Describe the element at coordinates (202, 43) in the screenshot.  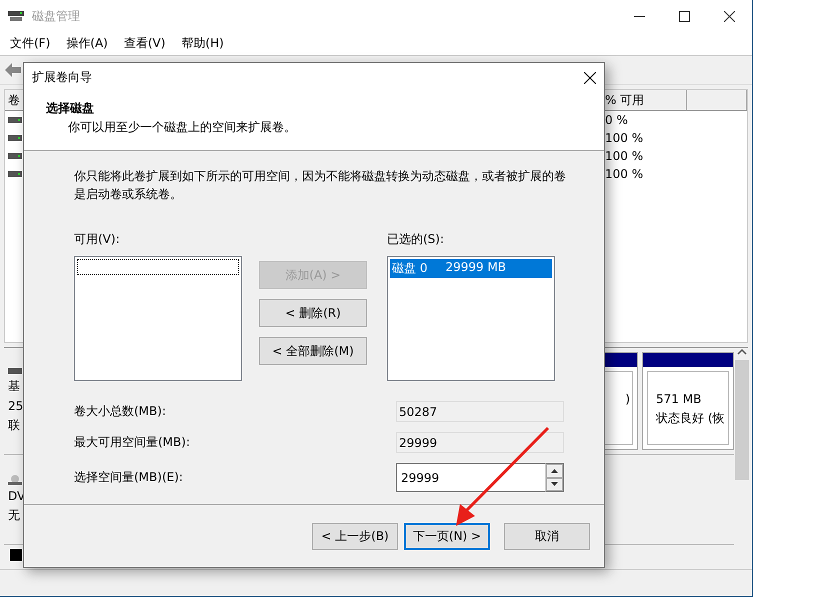
I see `menu-item: 帮助(H)` at that location.